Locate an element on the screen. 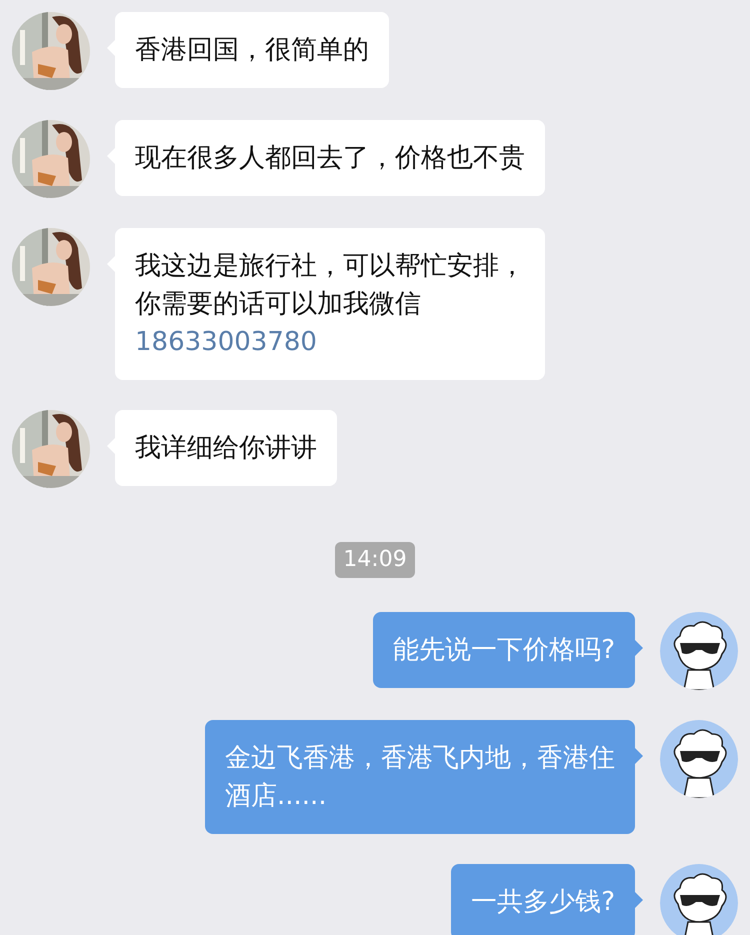 The image size is (750, 935). message-text: 我详细给你讲讲 is located at coordinates (226, 448).